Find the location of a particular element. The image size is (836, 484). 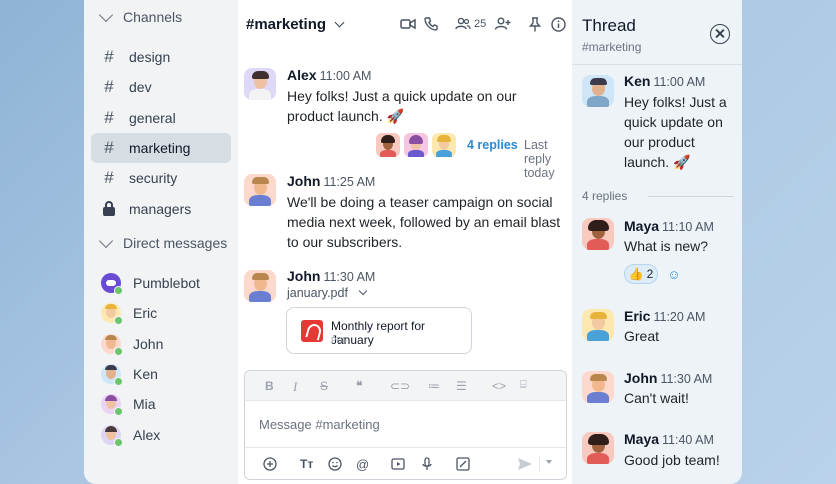

message-author: Eric 11:20 AM is located at coordinates (665, 316).